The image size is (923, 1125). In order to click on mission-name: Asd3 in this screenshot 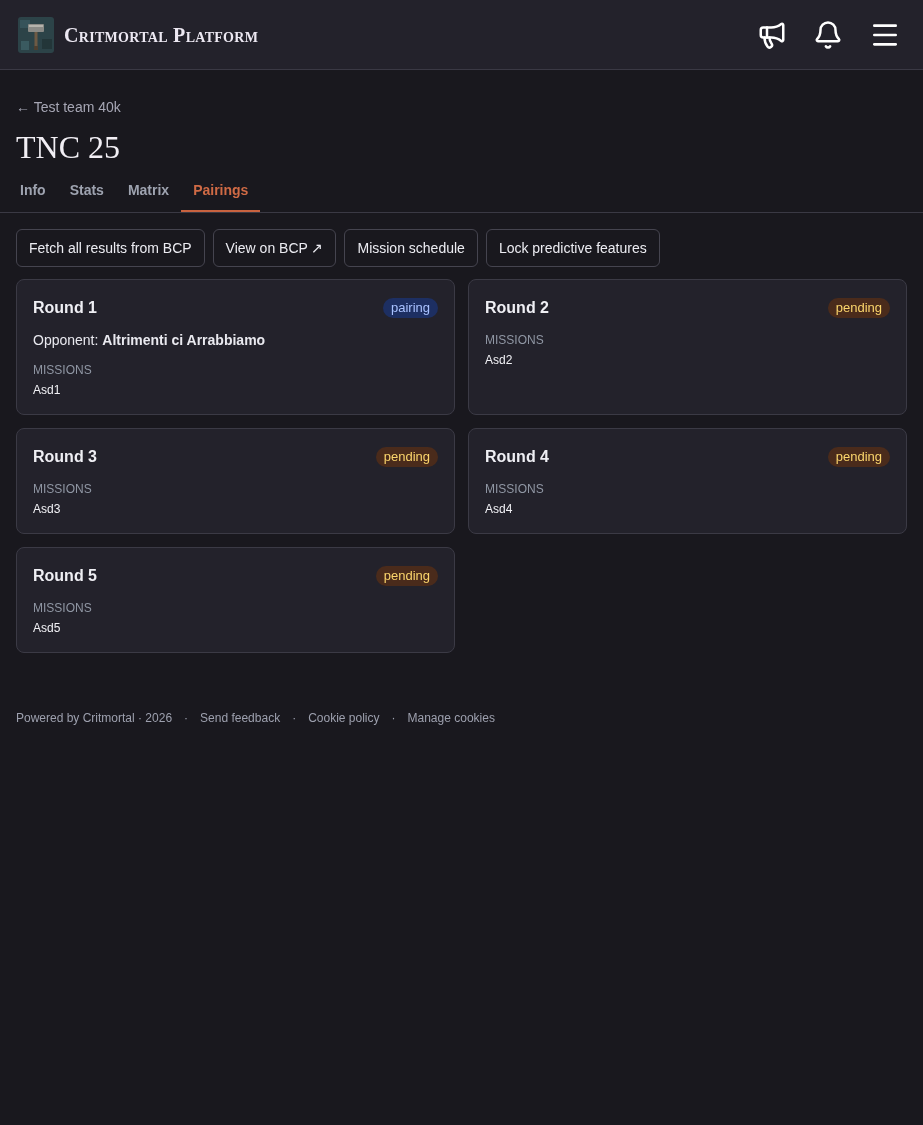, I will do `click(47, 509)`.